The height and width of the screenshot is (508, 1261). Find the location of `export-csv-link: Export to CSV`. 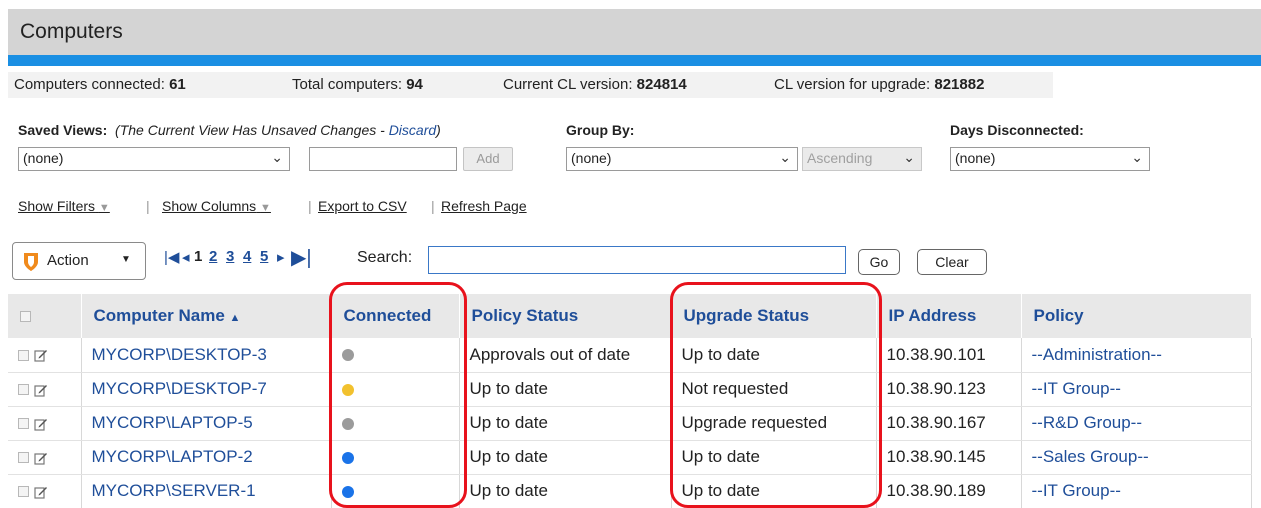

export-csv-link: Export to CSV is located at coordinates (362, 206).